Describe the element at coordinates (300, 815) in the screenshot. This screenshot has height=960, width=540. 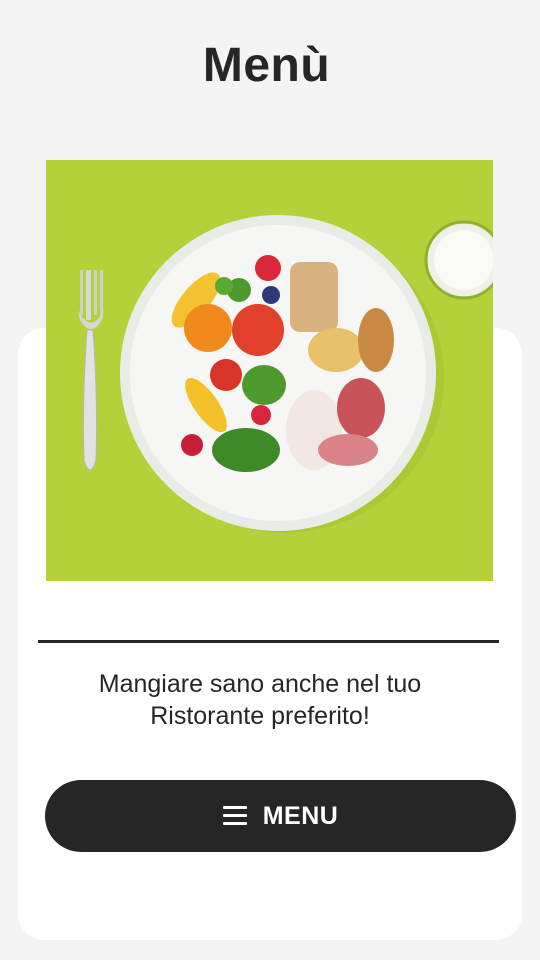
I see `menu-button-label: MENU` at that location.